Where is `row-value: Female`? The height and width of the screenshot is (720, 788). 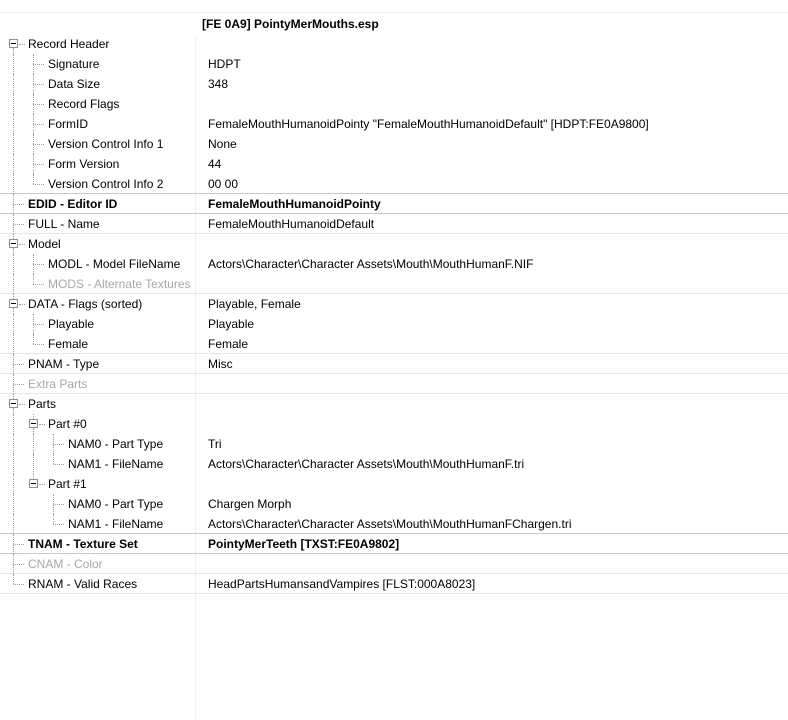
row-value: Female is located at coordinates (228, 344).